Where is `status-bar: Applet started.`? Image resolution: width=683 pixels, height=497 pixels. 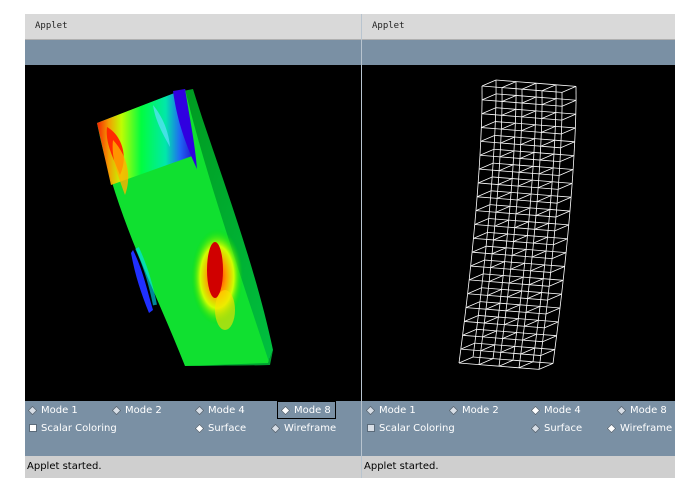 status-bar: Applet started. is located at coordinates (193, 467).